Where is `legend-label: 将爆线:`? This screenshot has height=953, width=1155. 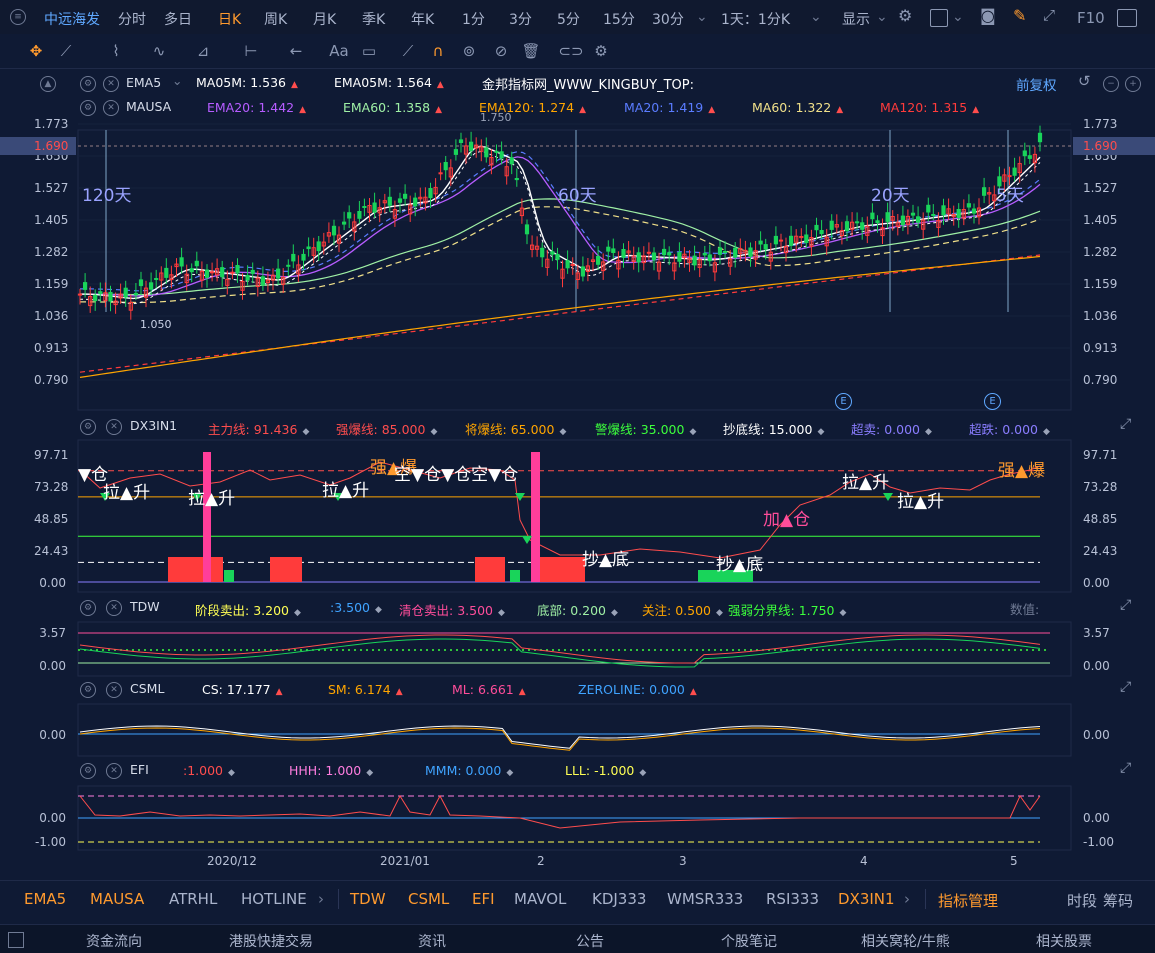 legend-label: 将爆线: is located at coordinates (488, 429).